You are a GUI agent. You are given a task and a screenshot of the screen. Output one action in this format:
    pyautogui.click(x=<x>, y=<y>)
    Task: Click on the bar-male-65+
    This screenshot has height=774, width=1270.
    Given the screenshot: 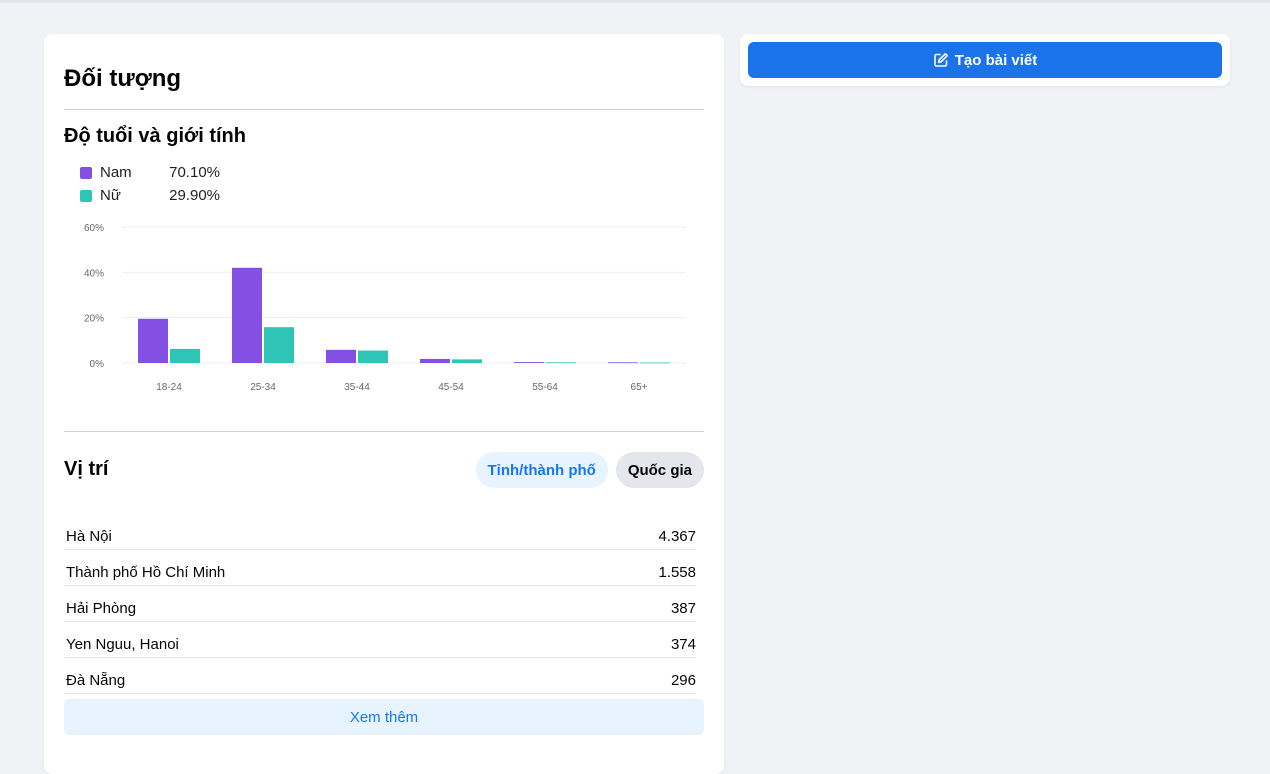 What is the action you would take?
    pyautogui.click(x=623, y=363)
    